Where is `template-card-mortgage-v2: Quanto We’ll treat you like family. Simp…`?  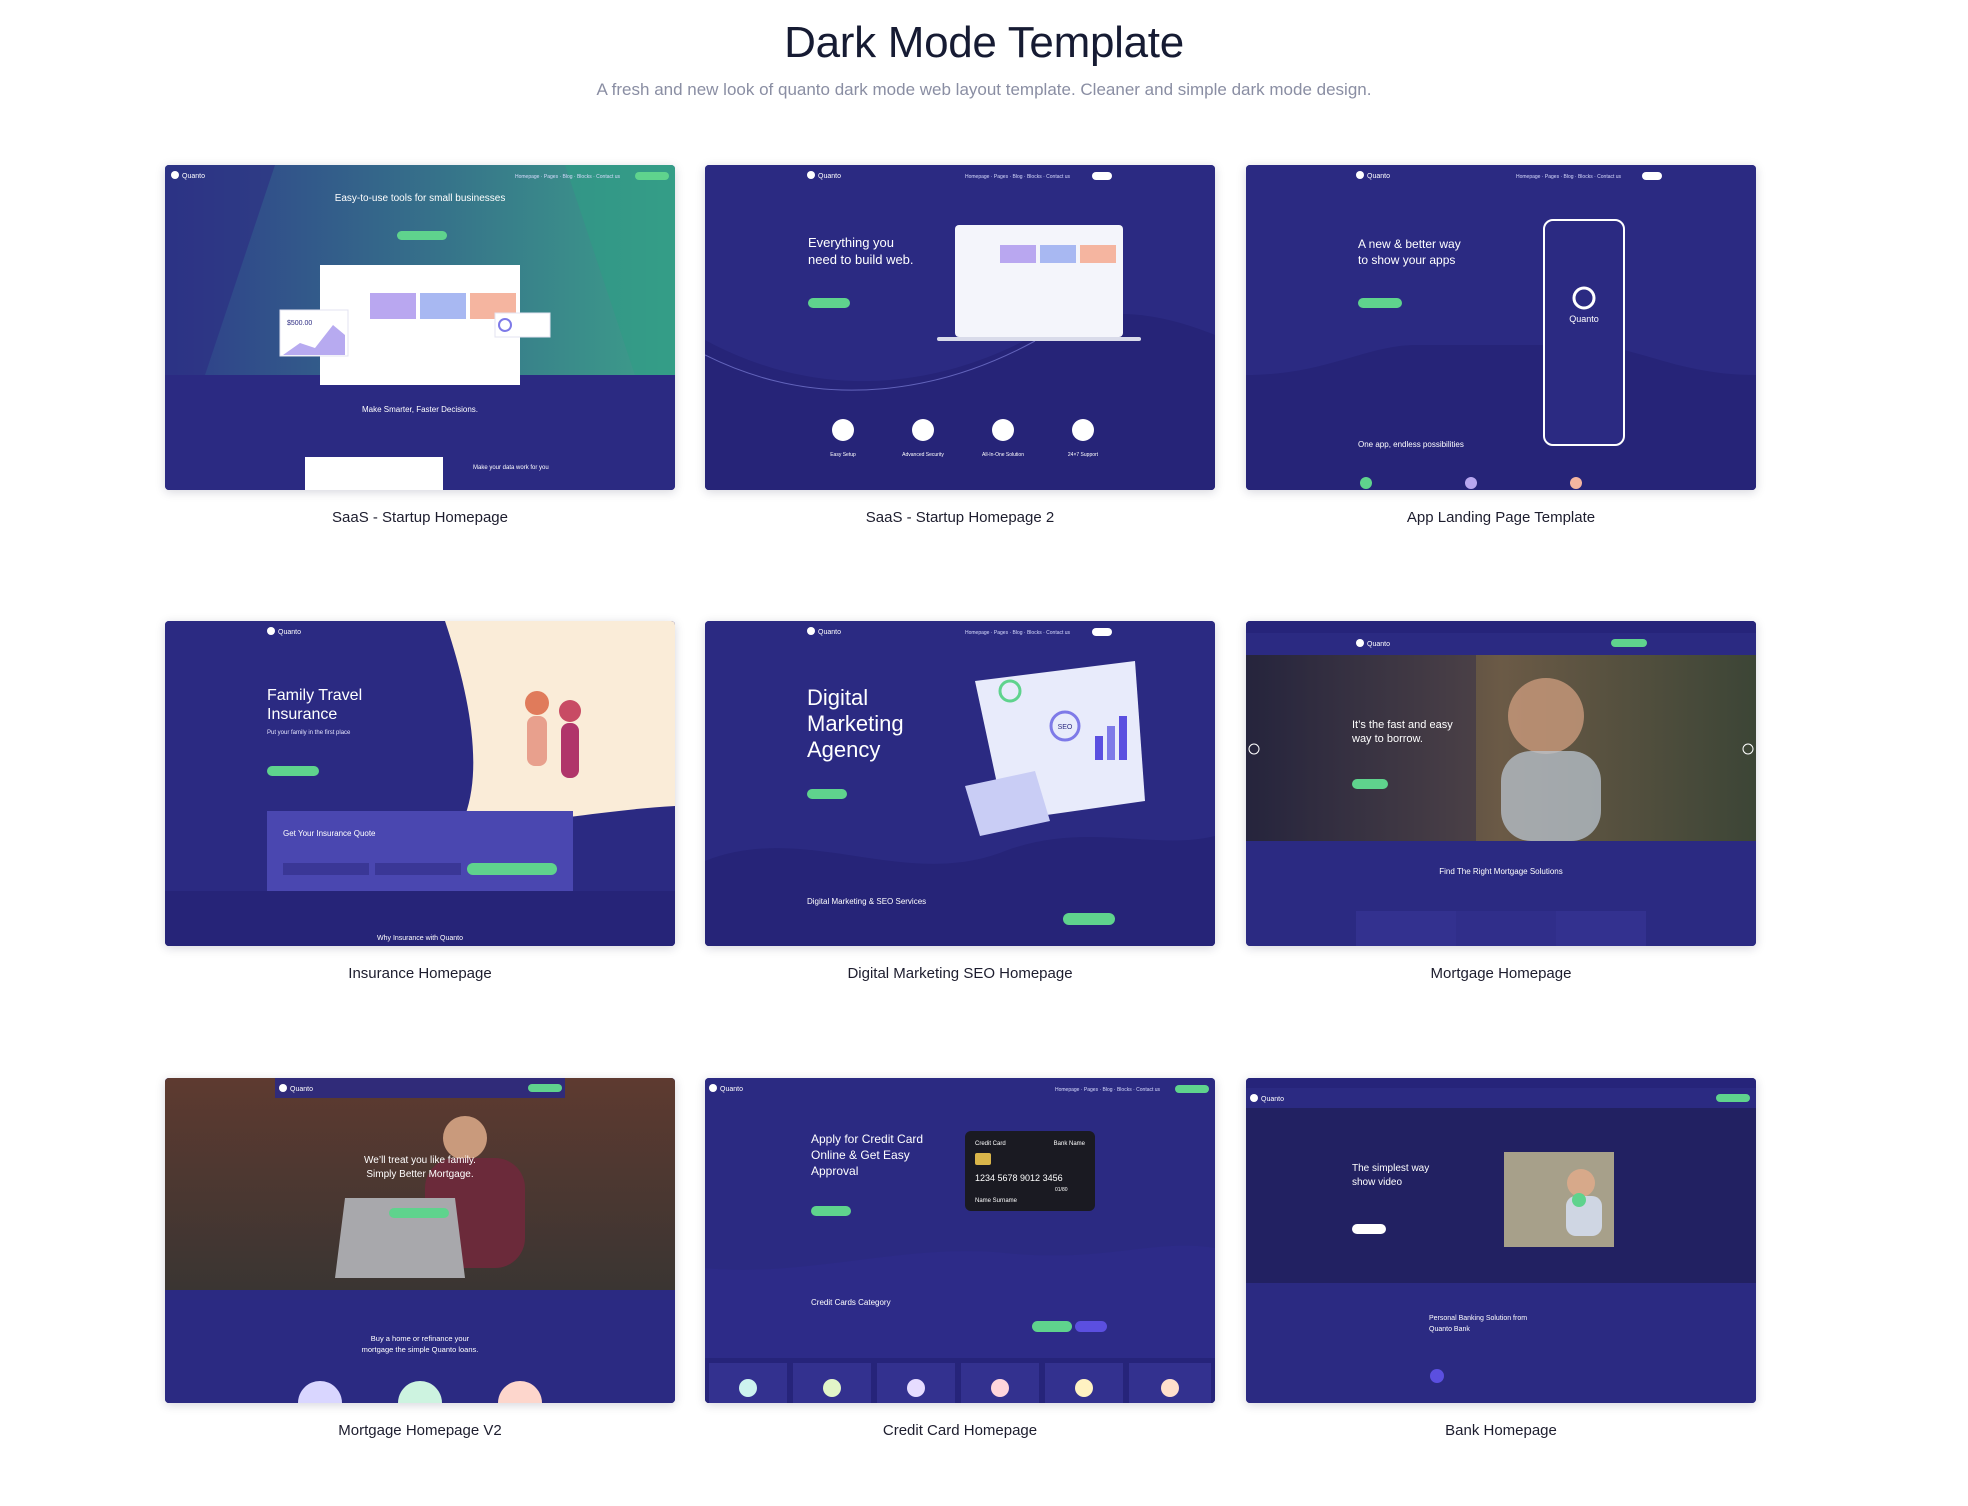
template-card-mortgage-v2: Quanto We’ll treat you like family. Simp… is located at coordinates (420, 1292).